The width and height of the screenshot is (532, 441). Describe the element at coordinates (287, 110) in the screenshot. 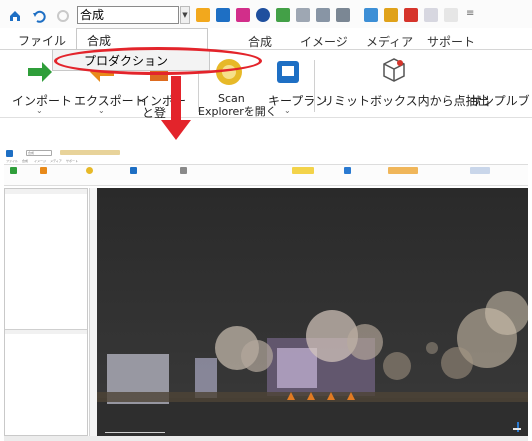

I see `keyplan-chevron-icon: ⌄` at that location.